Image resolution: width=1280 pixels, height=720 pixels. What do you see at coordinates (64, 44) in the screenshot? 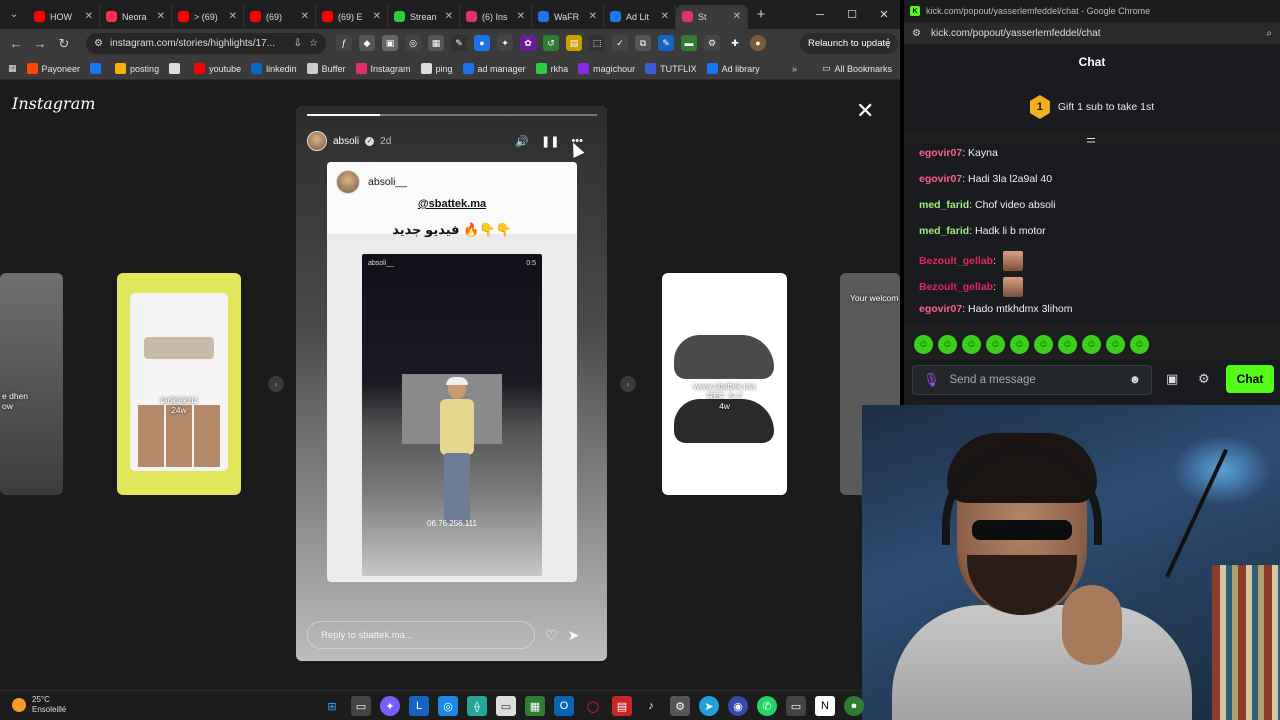
I see `reload-icon: ↻` at bounding box center [64, 44].